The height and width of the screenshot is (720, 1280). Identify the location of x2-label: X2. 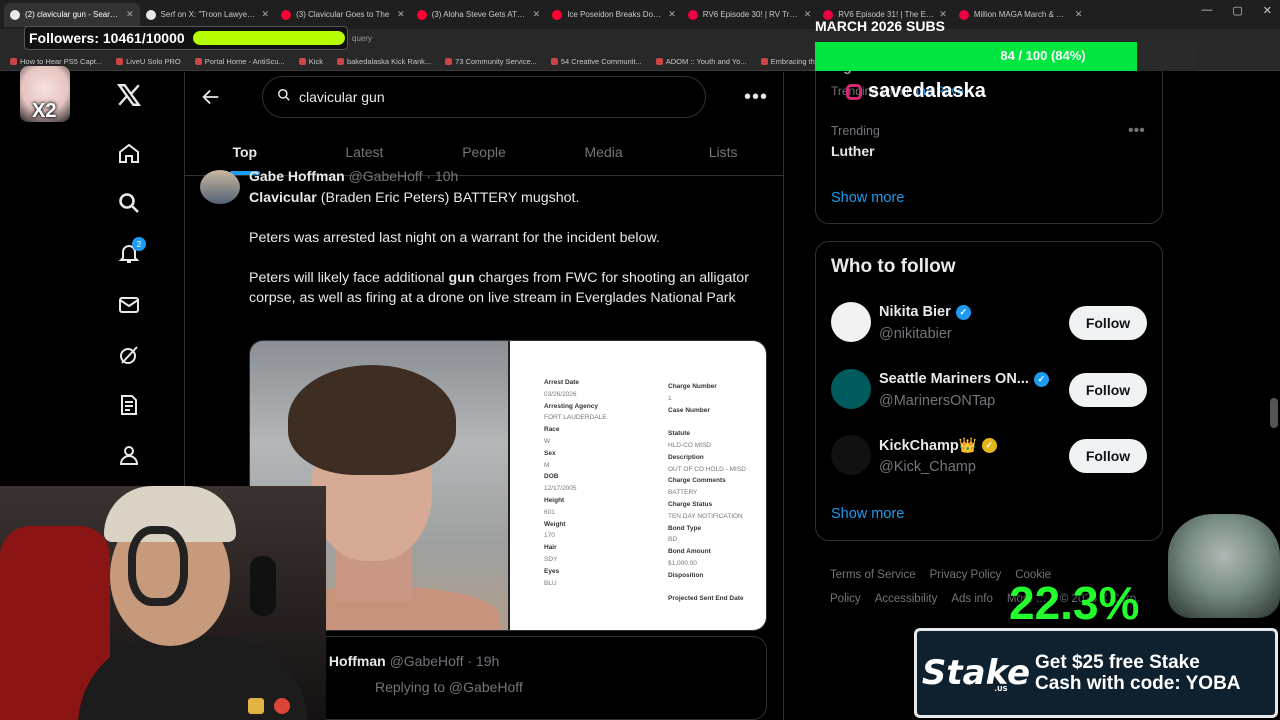
(44, 111).